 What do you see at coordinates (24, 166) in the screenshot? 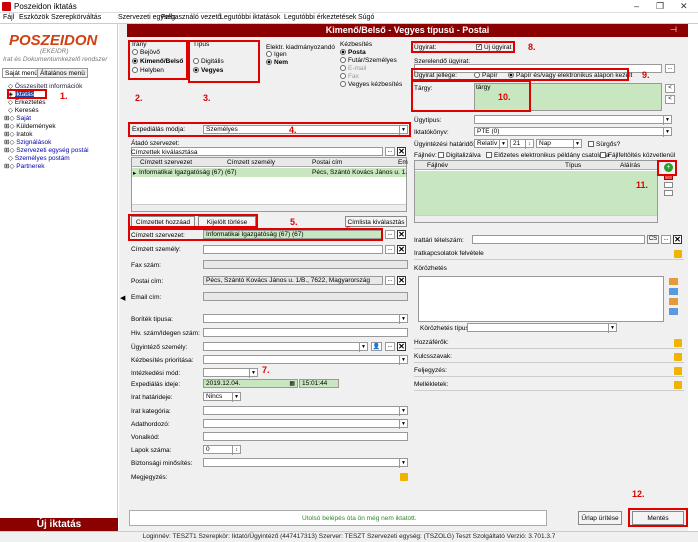
I see `tree-item-partners: ⊞◇ Partnerek` at bounding box center [24, 166].